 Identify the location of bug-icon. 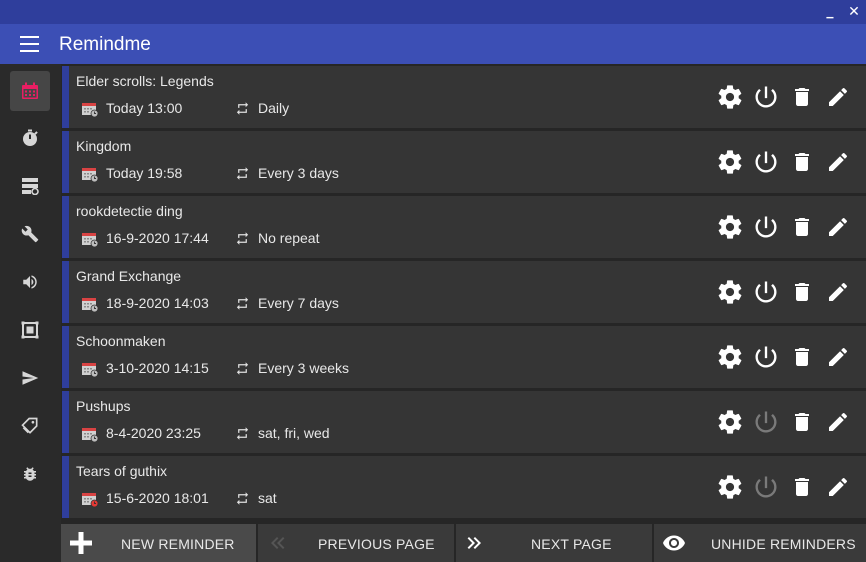
(30, 474).